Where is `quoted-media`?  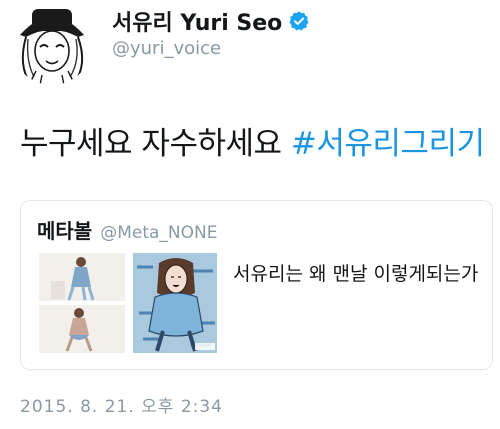
quoted-media is located at coordinates (128, 303).